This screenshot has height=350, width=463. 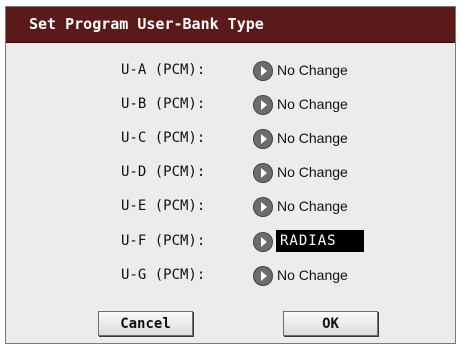 I want to click on bank-label: U-B (PCM):, so click(x=163, y=104).